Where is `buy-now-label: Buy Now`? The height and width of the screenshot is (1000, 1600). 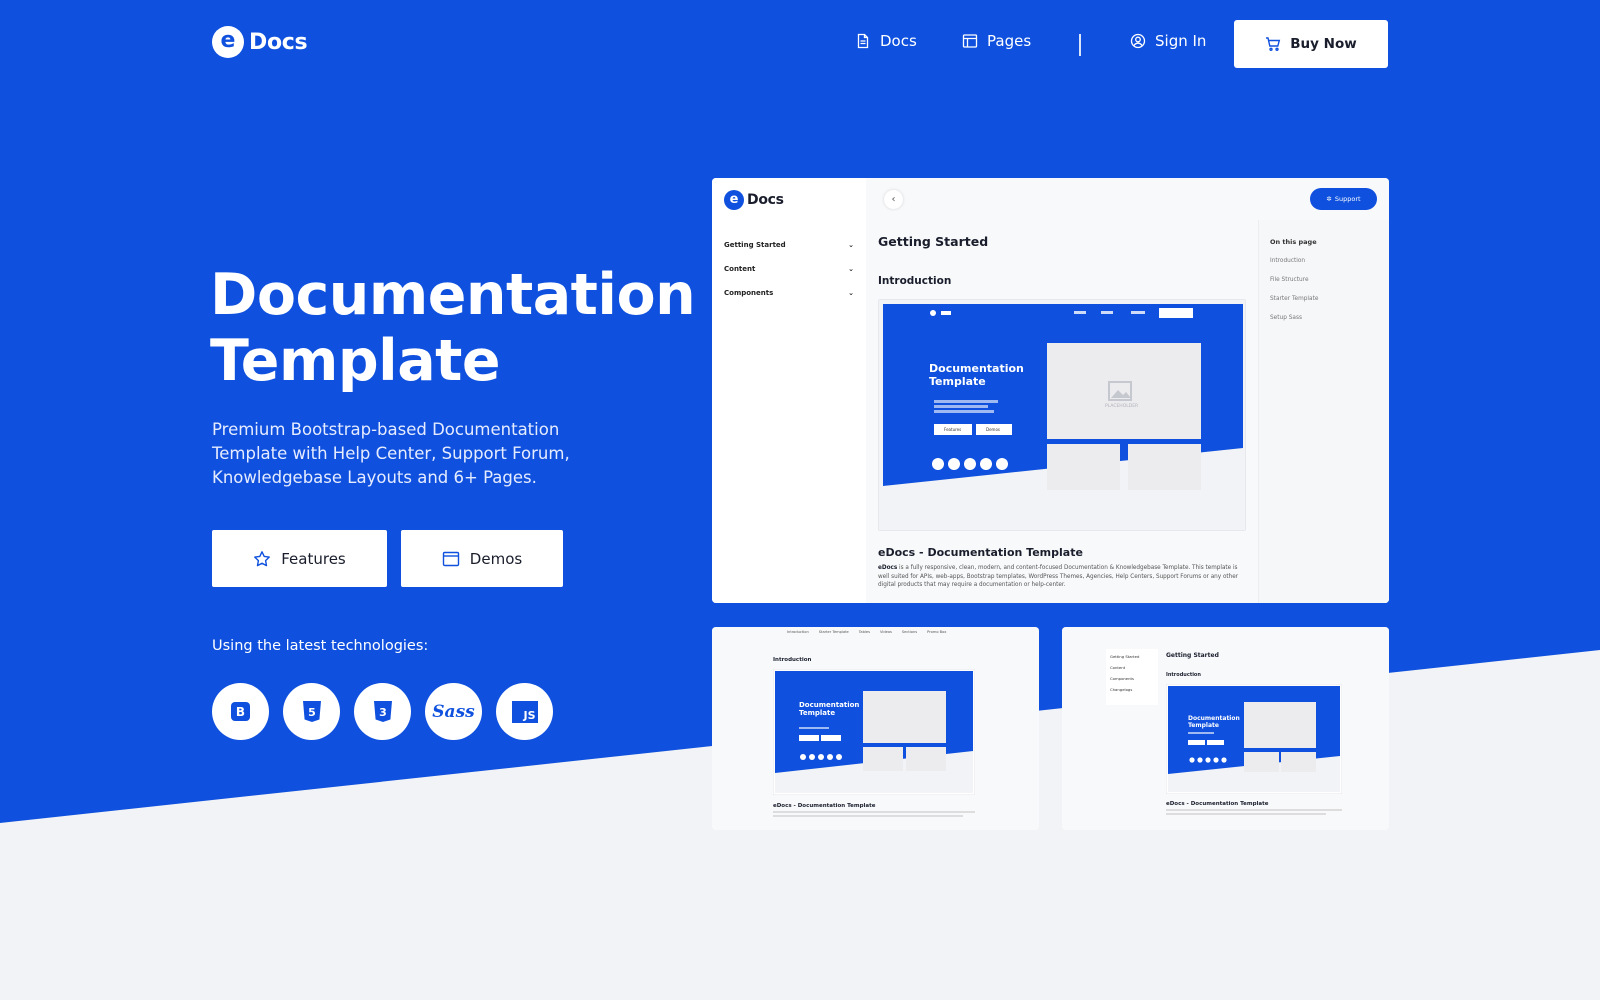
buy-now-label: Buy Now is located at coordinates (1323, 44).